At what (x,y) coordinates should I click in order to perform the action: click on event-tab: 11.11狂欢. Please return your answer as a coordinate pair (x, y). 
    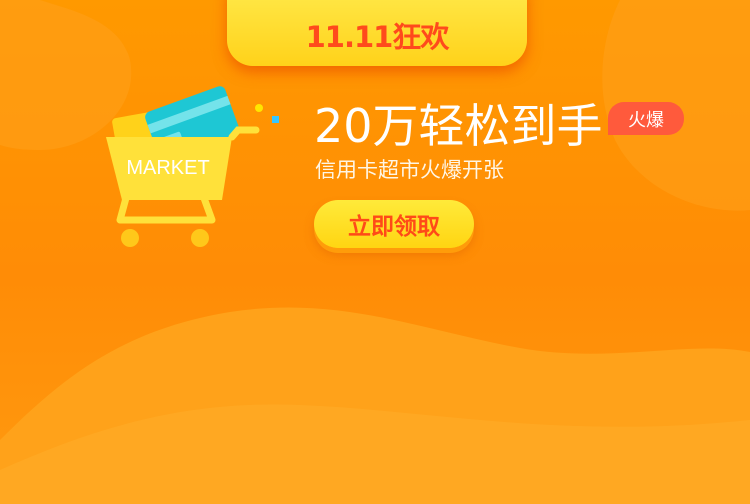
    Looking at the image, I should click on (377, 33).